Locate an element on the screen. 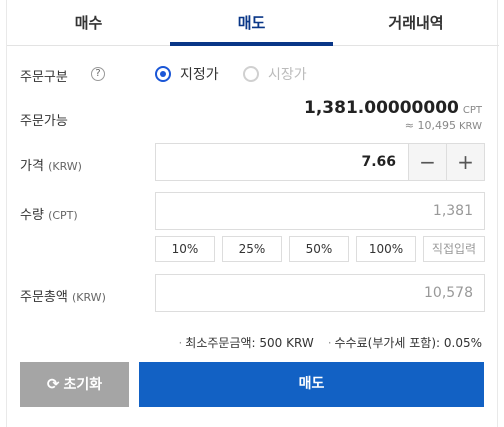 The image size is (504, 427). order-tabs: 매수 매도 거래내역 is located at coordinates (253, 23).